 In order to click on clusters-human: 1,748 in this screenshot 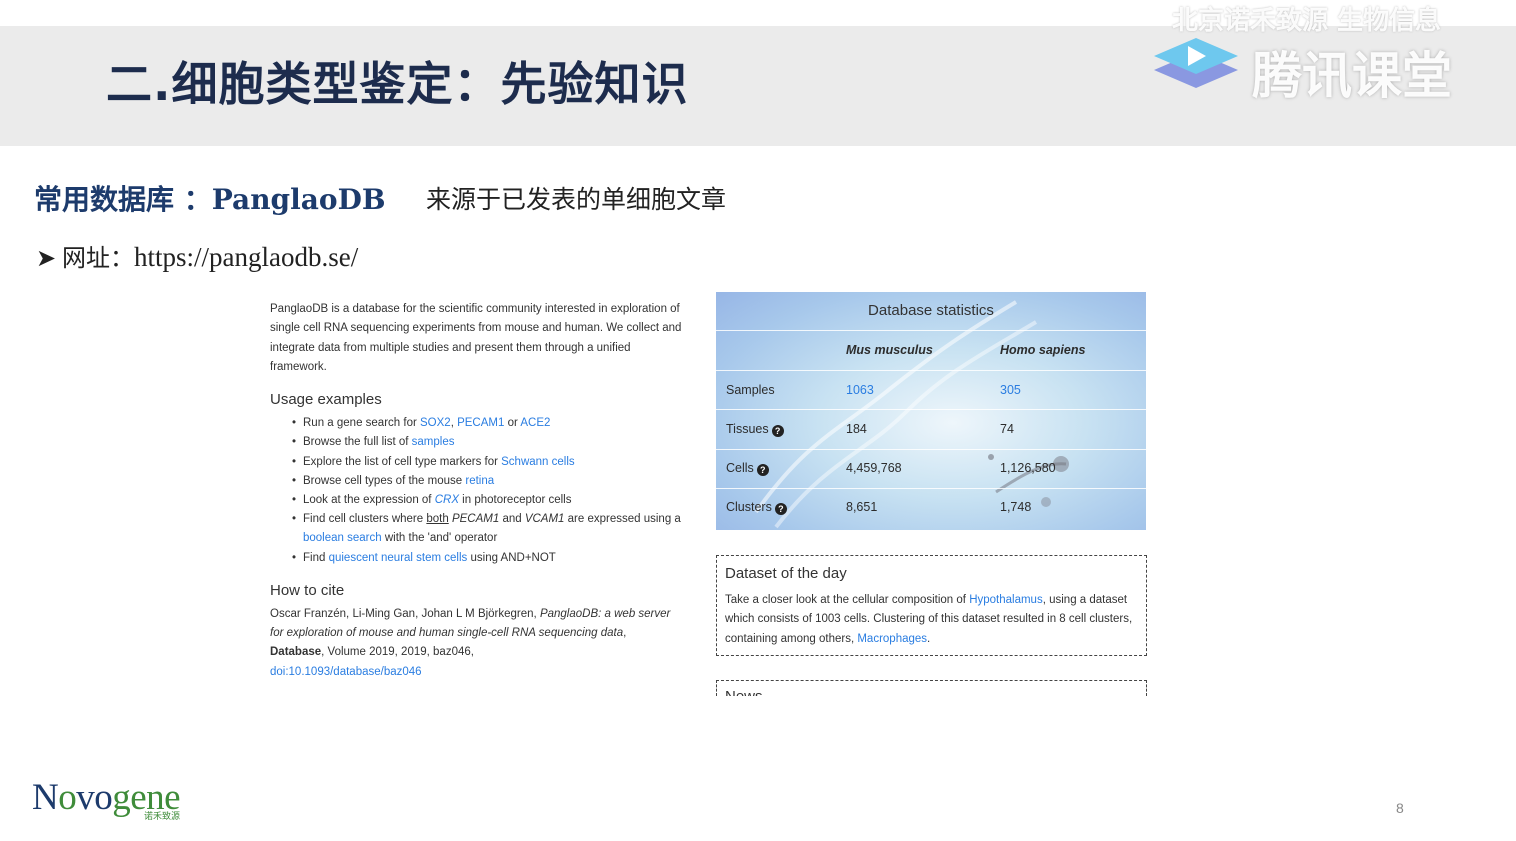, I will do `click(1016, 507)`.